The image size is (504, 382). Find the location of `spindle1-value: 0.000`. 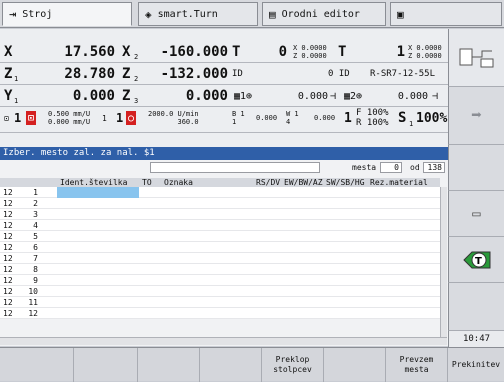

spindle1-value: 0.000 is located at coordinates (312, 96).